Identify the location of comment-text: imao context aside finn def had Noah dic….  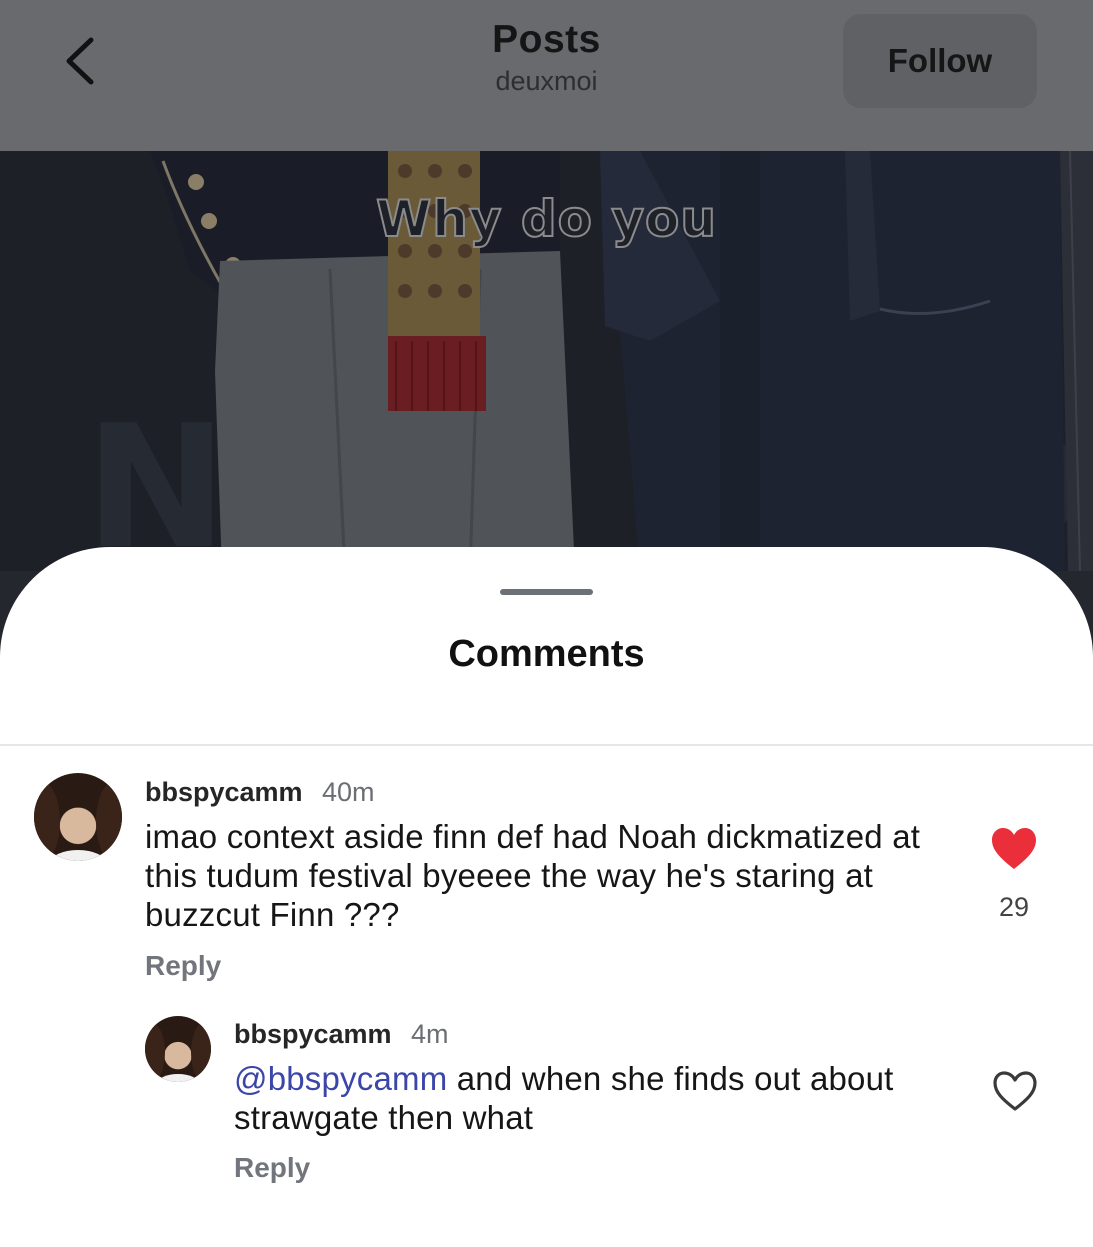
(533, 875).